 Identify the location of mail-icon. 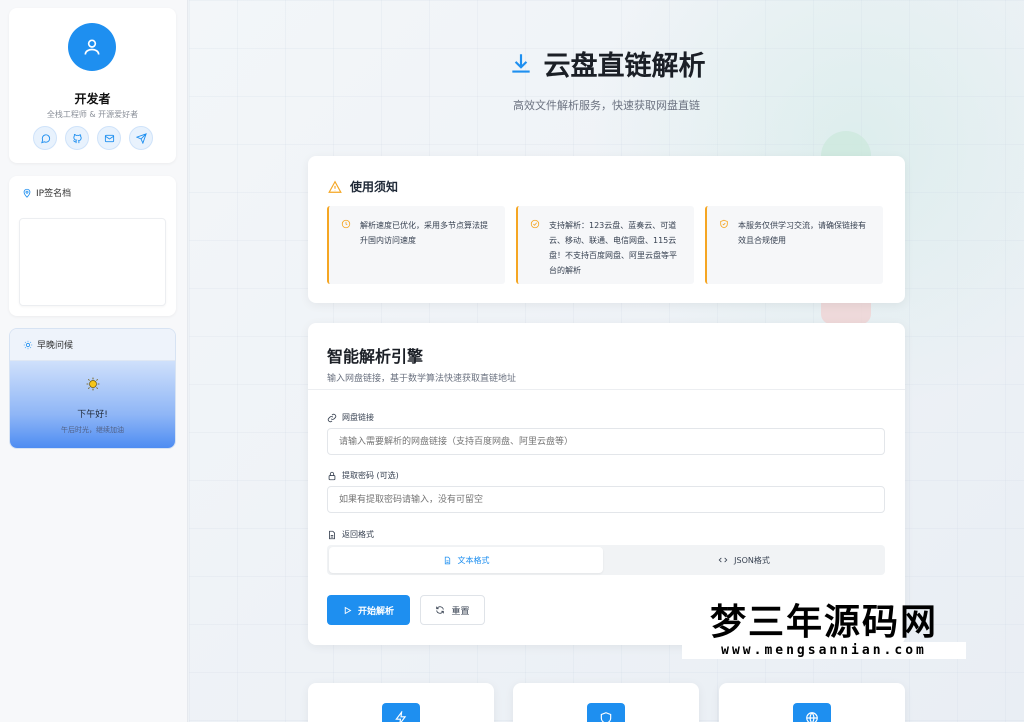
(109, 138).